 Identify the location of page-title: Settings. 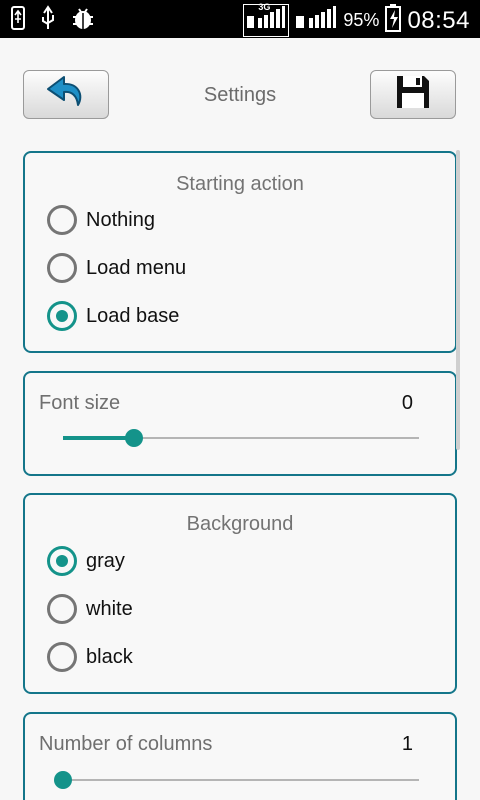
(240, 95).